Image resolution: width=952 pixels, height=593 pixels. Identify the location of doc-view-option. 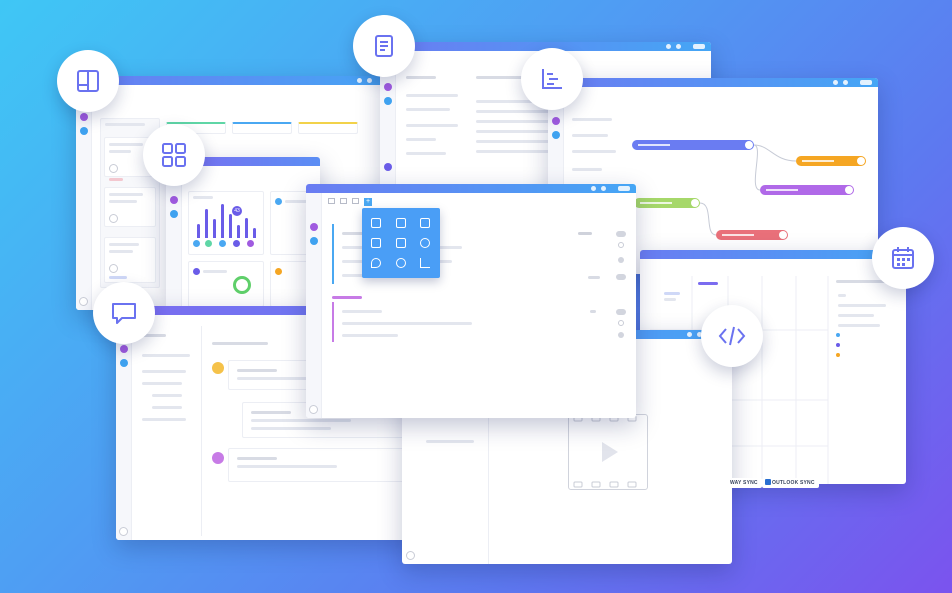
(401, 243).